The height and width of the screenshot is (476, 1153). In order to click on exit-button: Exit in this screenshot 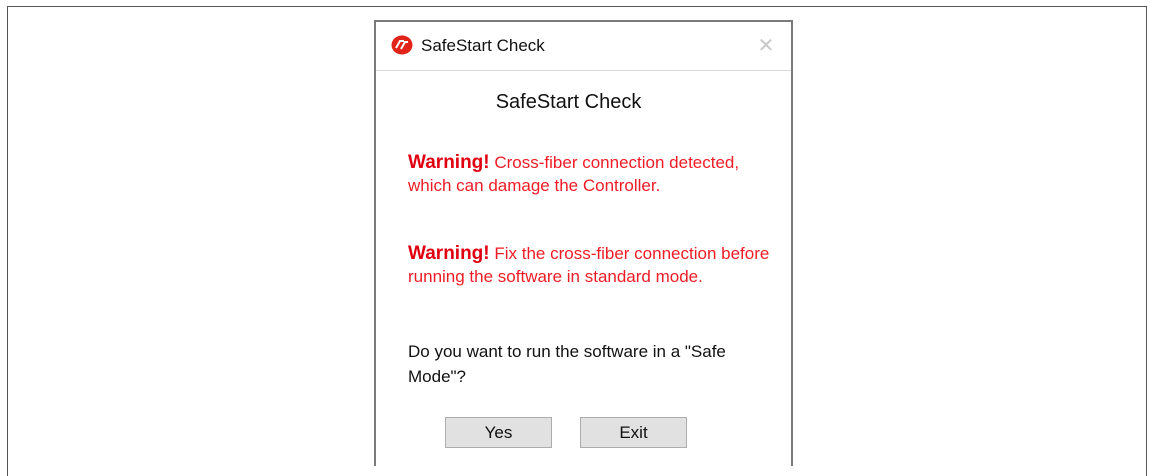, I will do `click(633, 432)`.